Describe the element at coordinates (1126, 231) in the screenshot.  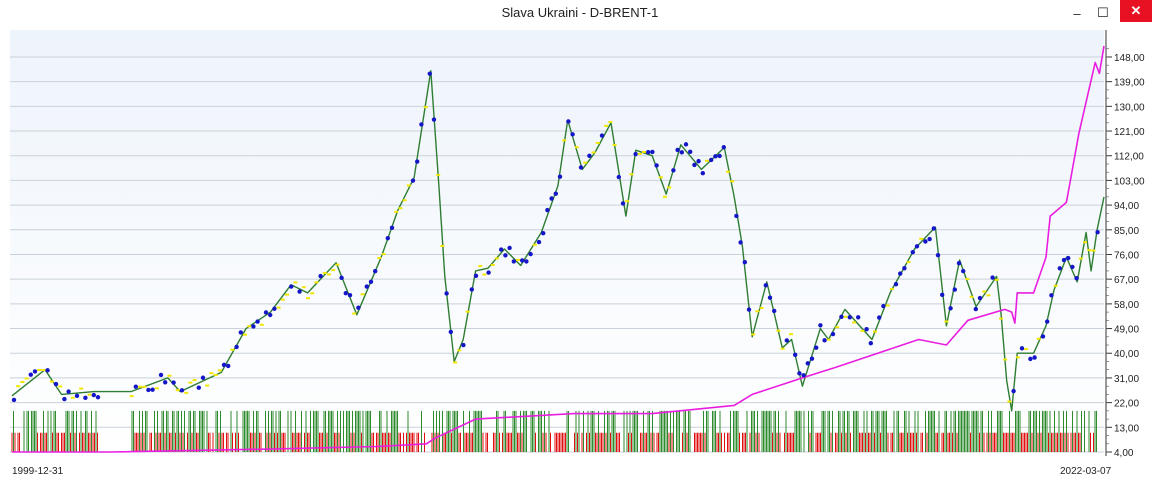
I see `y-tick-label: 85,00` at that location.